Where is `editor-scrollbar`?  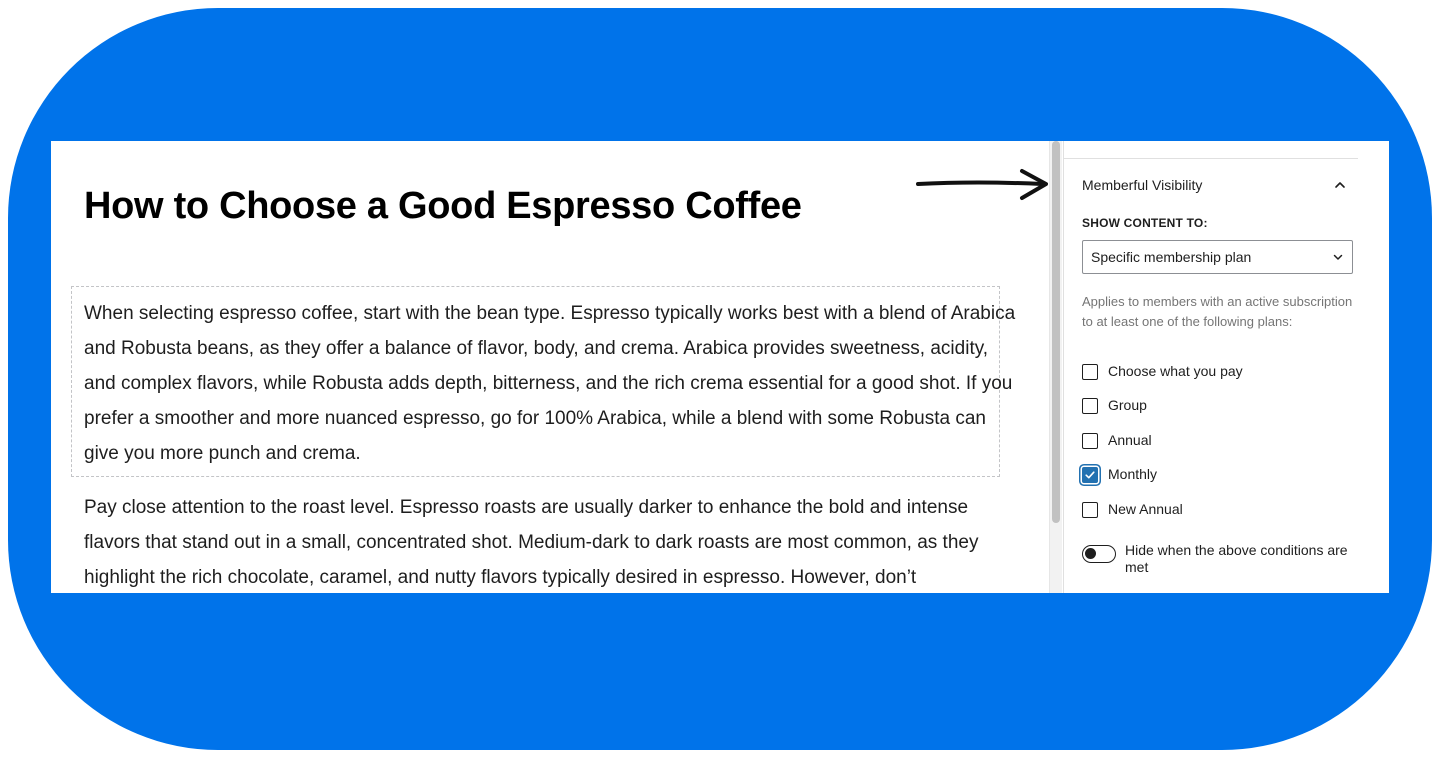 editor-scrollbar is located at coordinates (1055, 367).